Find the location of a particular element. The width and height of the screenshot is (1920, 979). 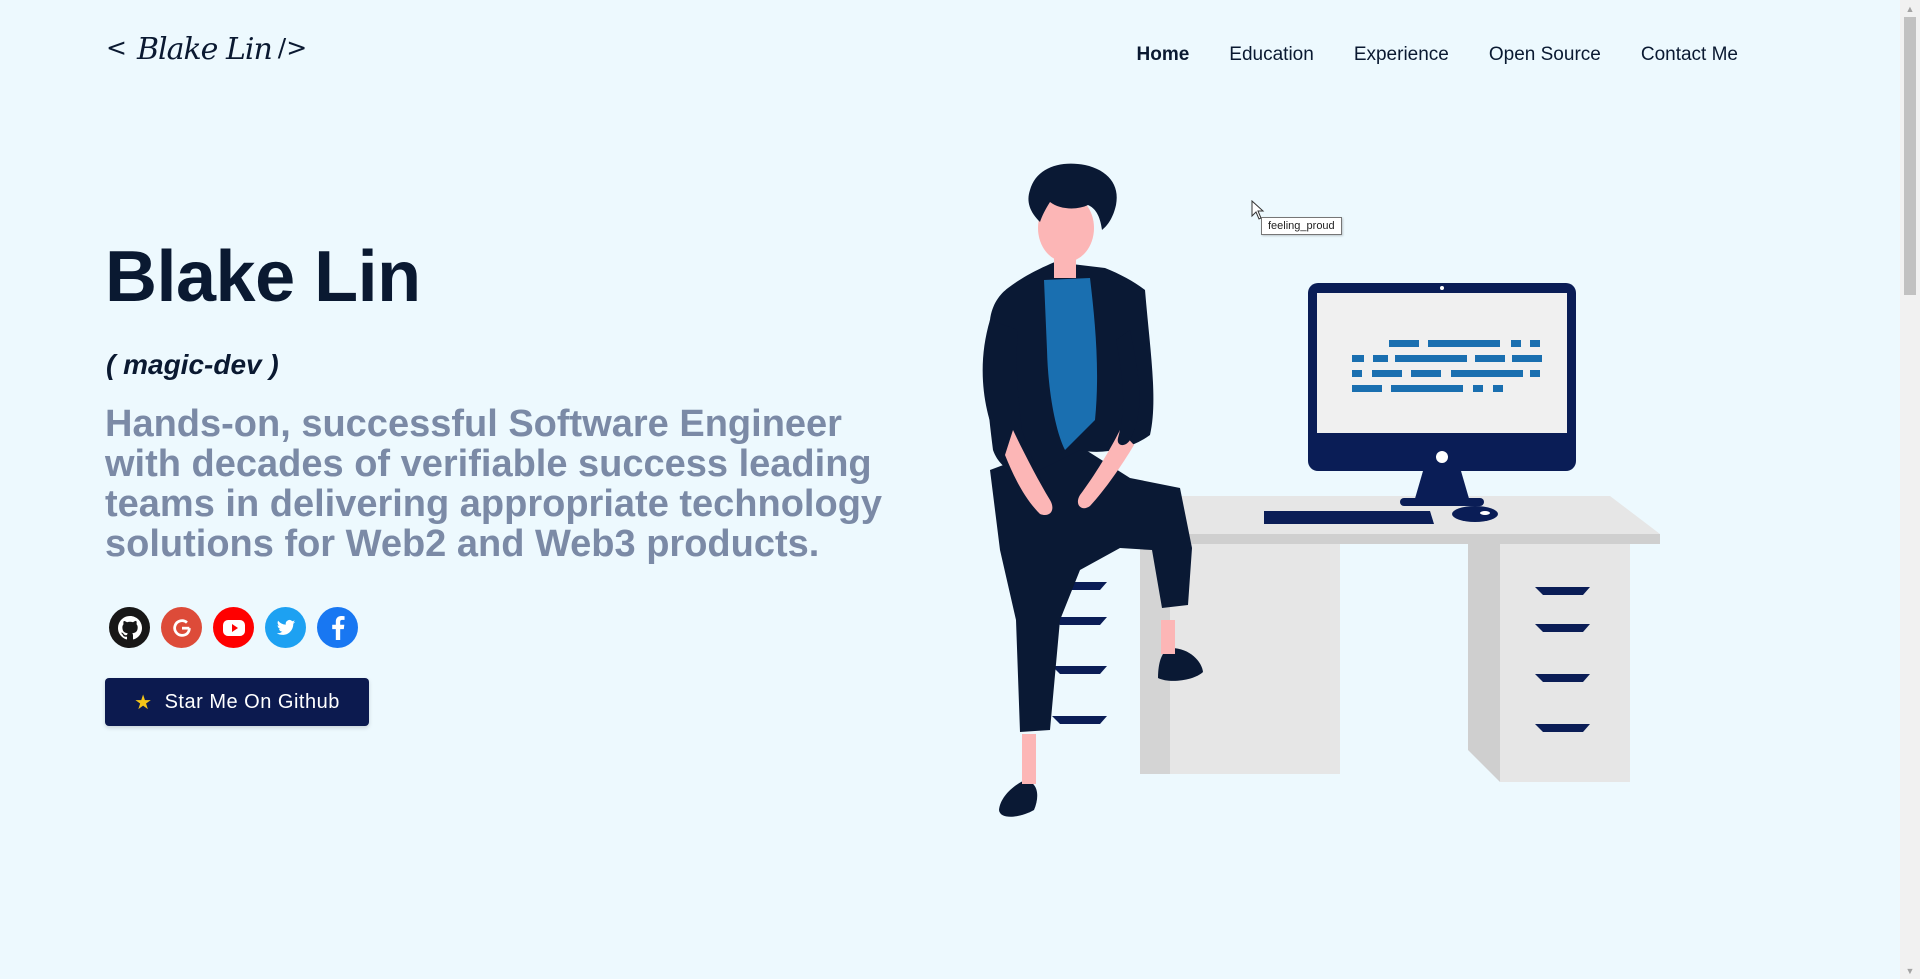

scrollbar-thumb is located at coordinates (1910, 156).